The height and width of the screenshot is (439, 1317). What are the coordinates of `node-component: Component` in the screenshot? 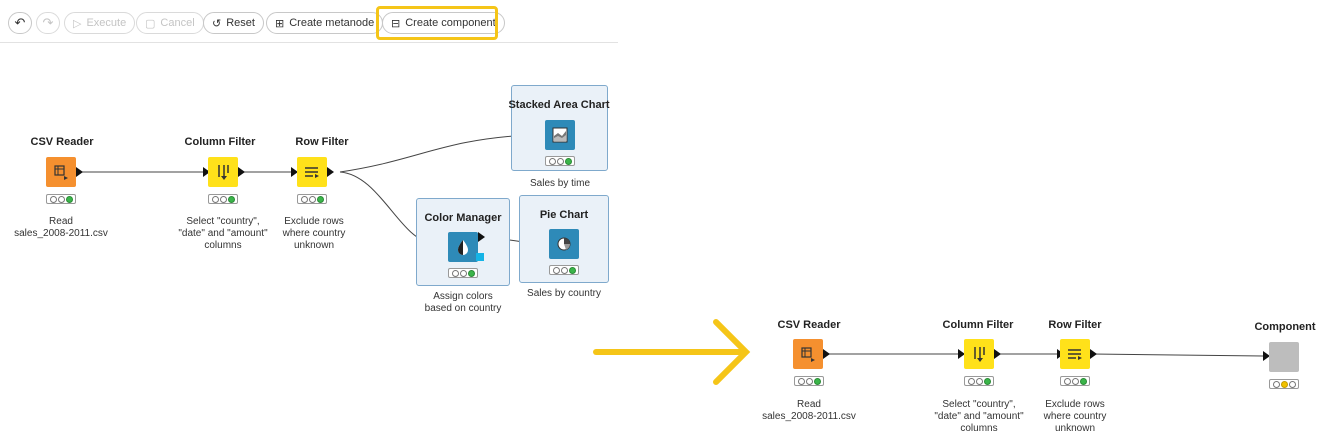 It's located at (1263, 327).